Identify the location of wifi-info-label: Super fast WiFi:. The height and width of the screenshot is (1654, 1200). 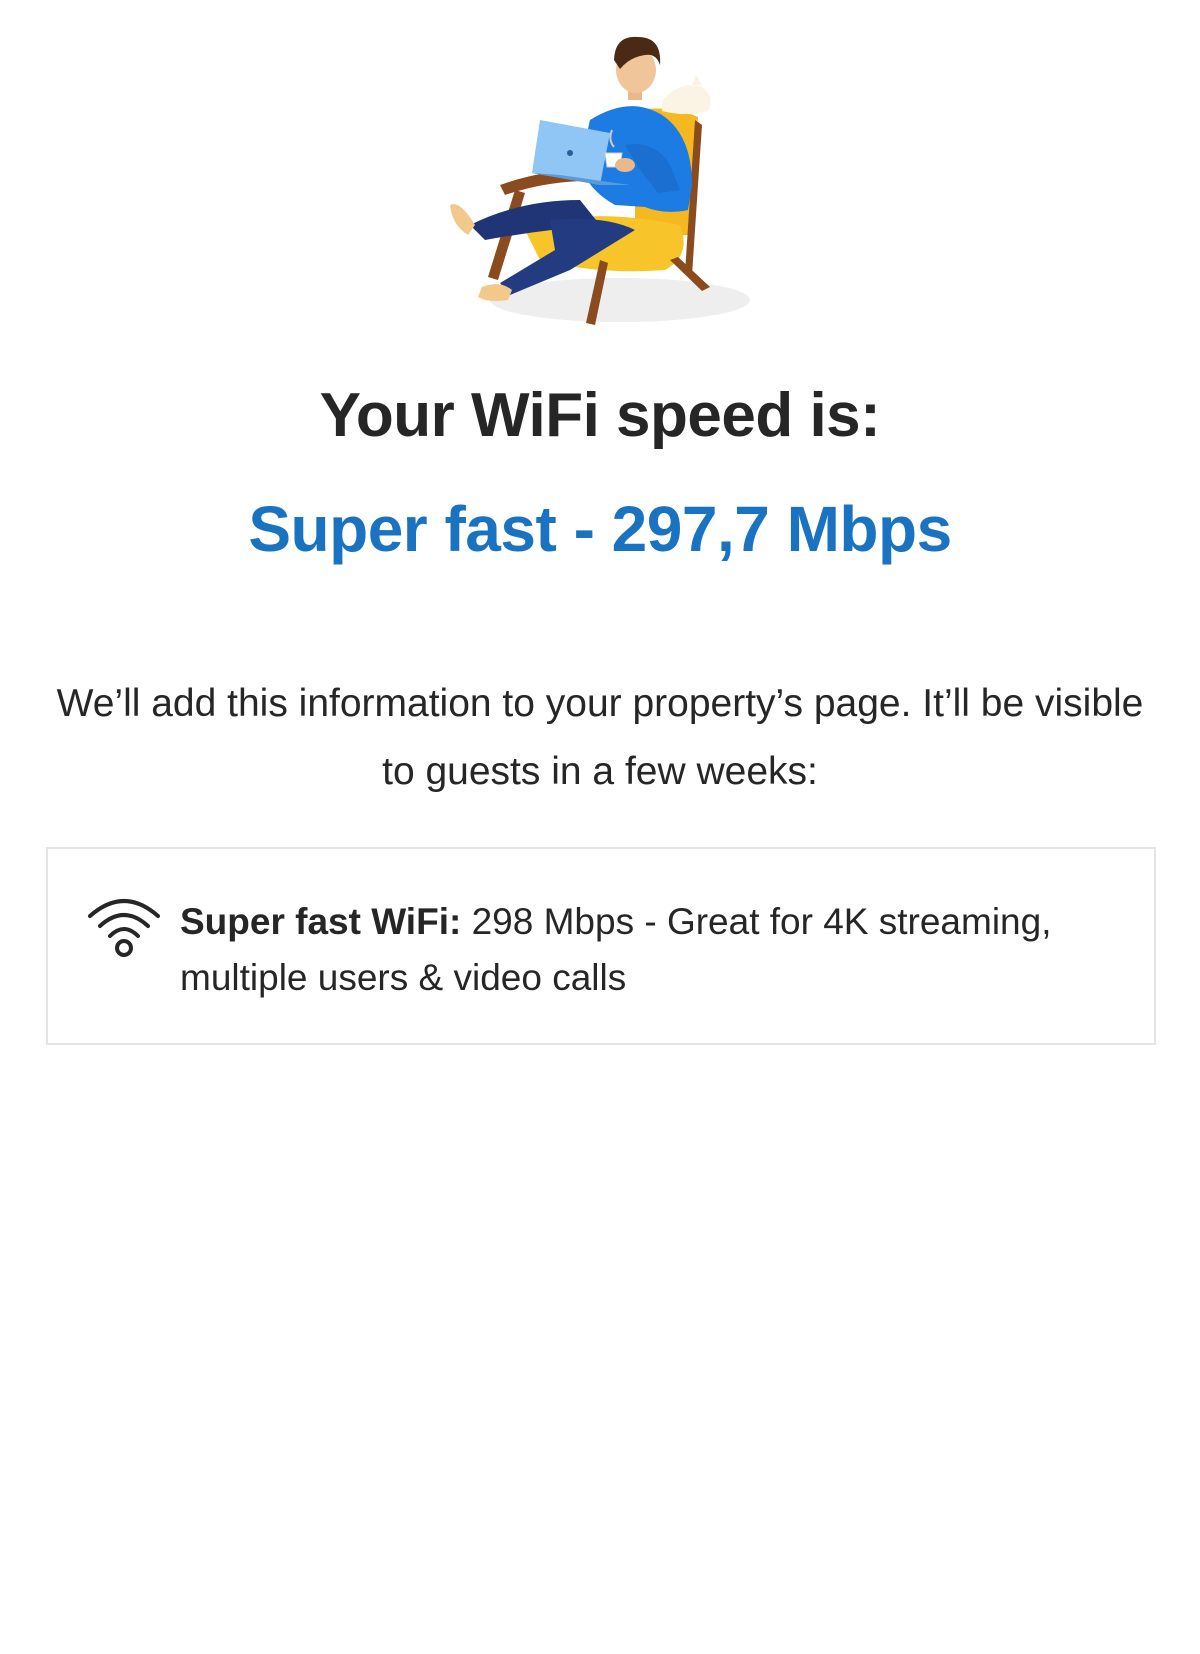
(321, 921).